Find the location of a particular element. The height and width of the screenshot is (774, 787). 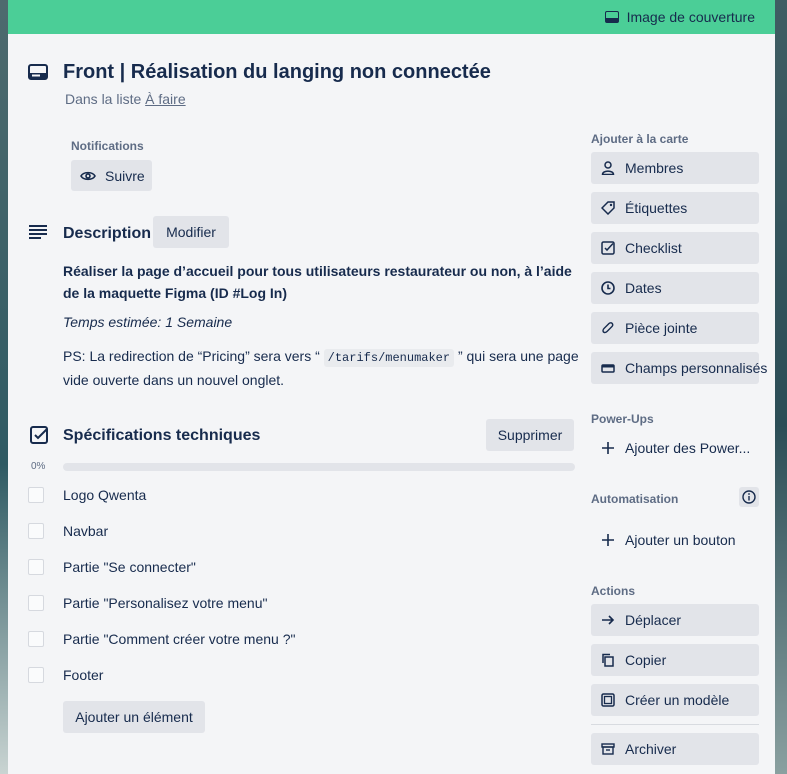

checklist-section-icon is located at coordinates (39, 435).